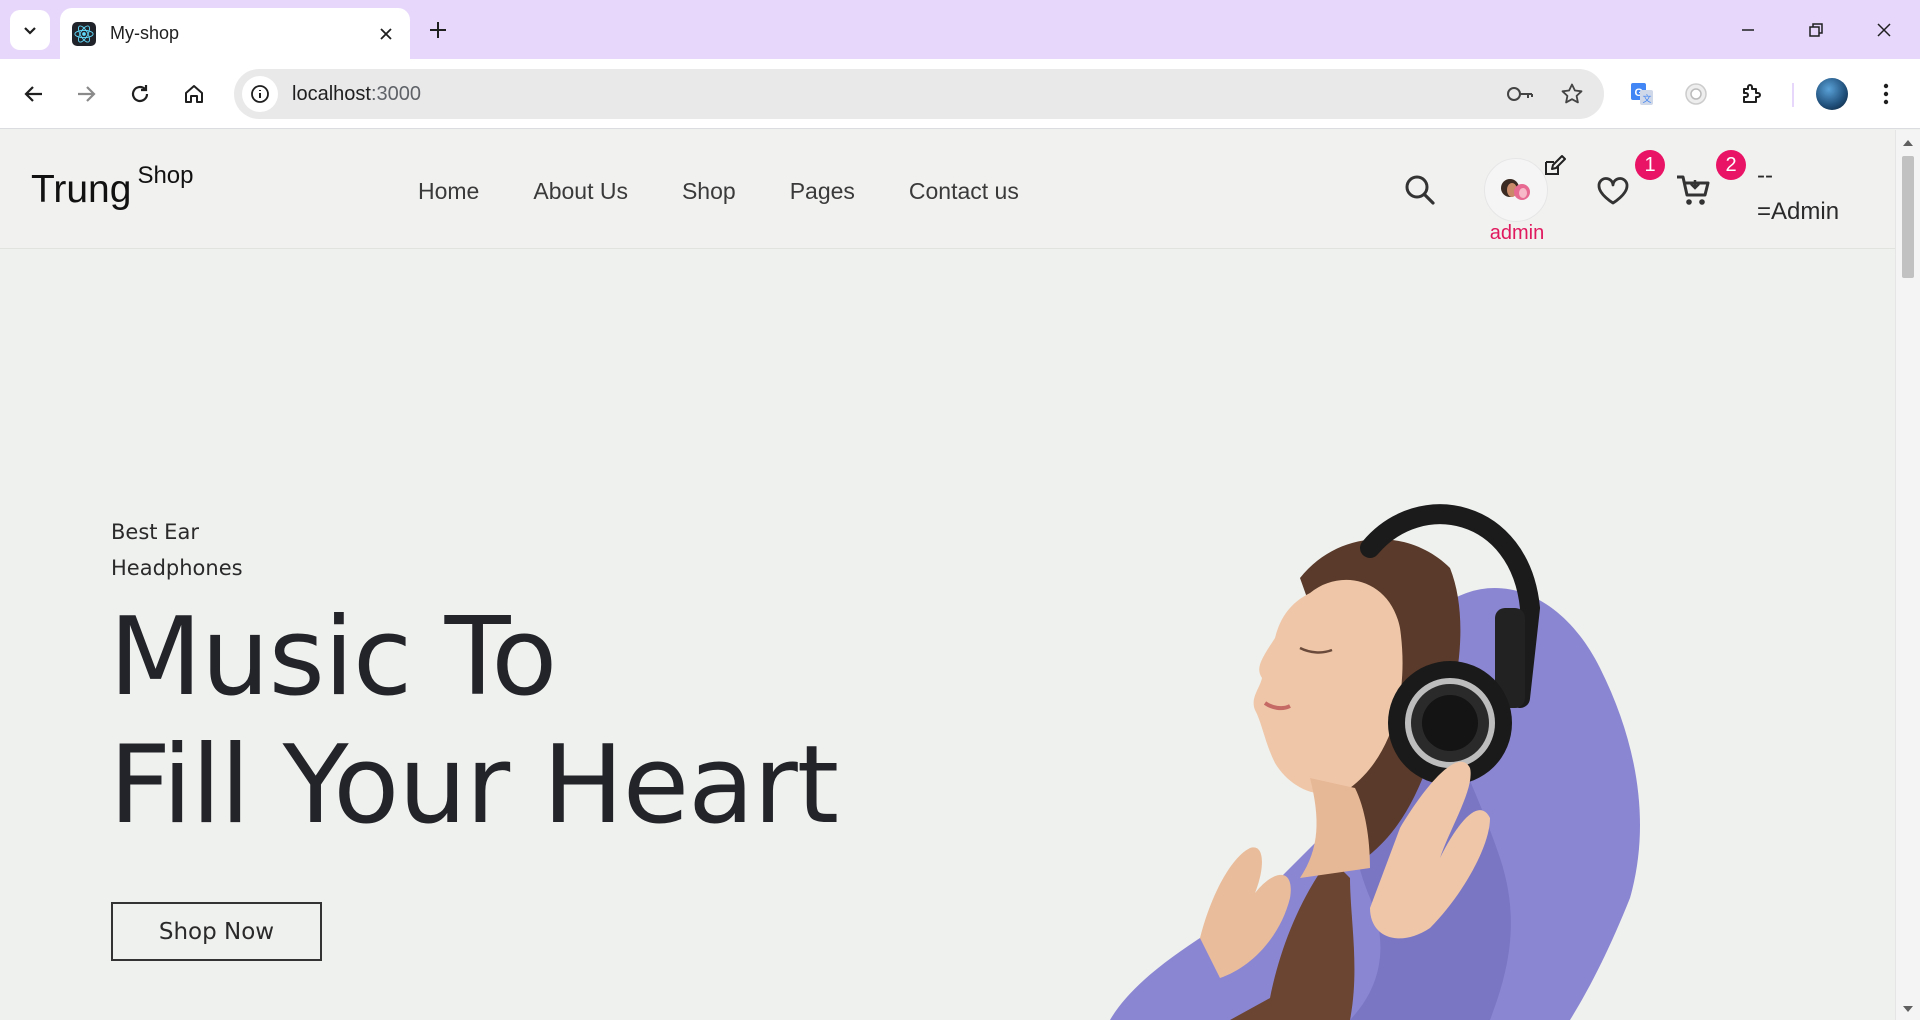  I want to click on browser-menu-button, so click(1886, 94).